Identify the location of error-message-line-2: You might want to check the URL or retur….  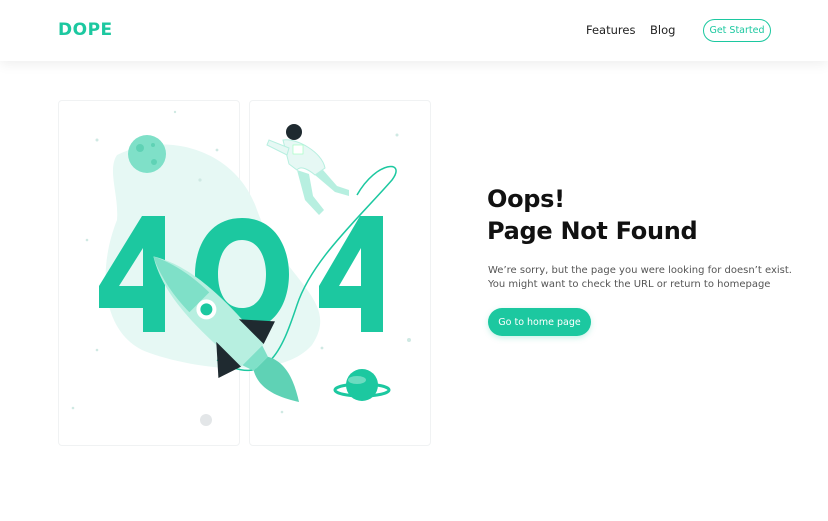
(629, 284).